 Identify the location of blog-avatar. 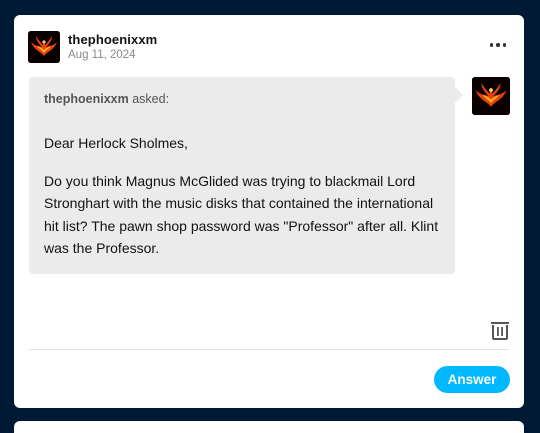
(44, 47).